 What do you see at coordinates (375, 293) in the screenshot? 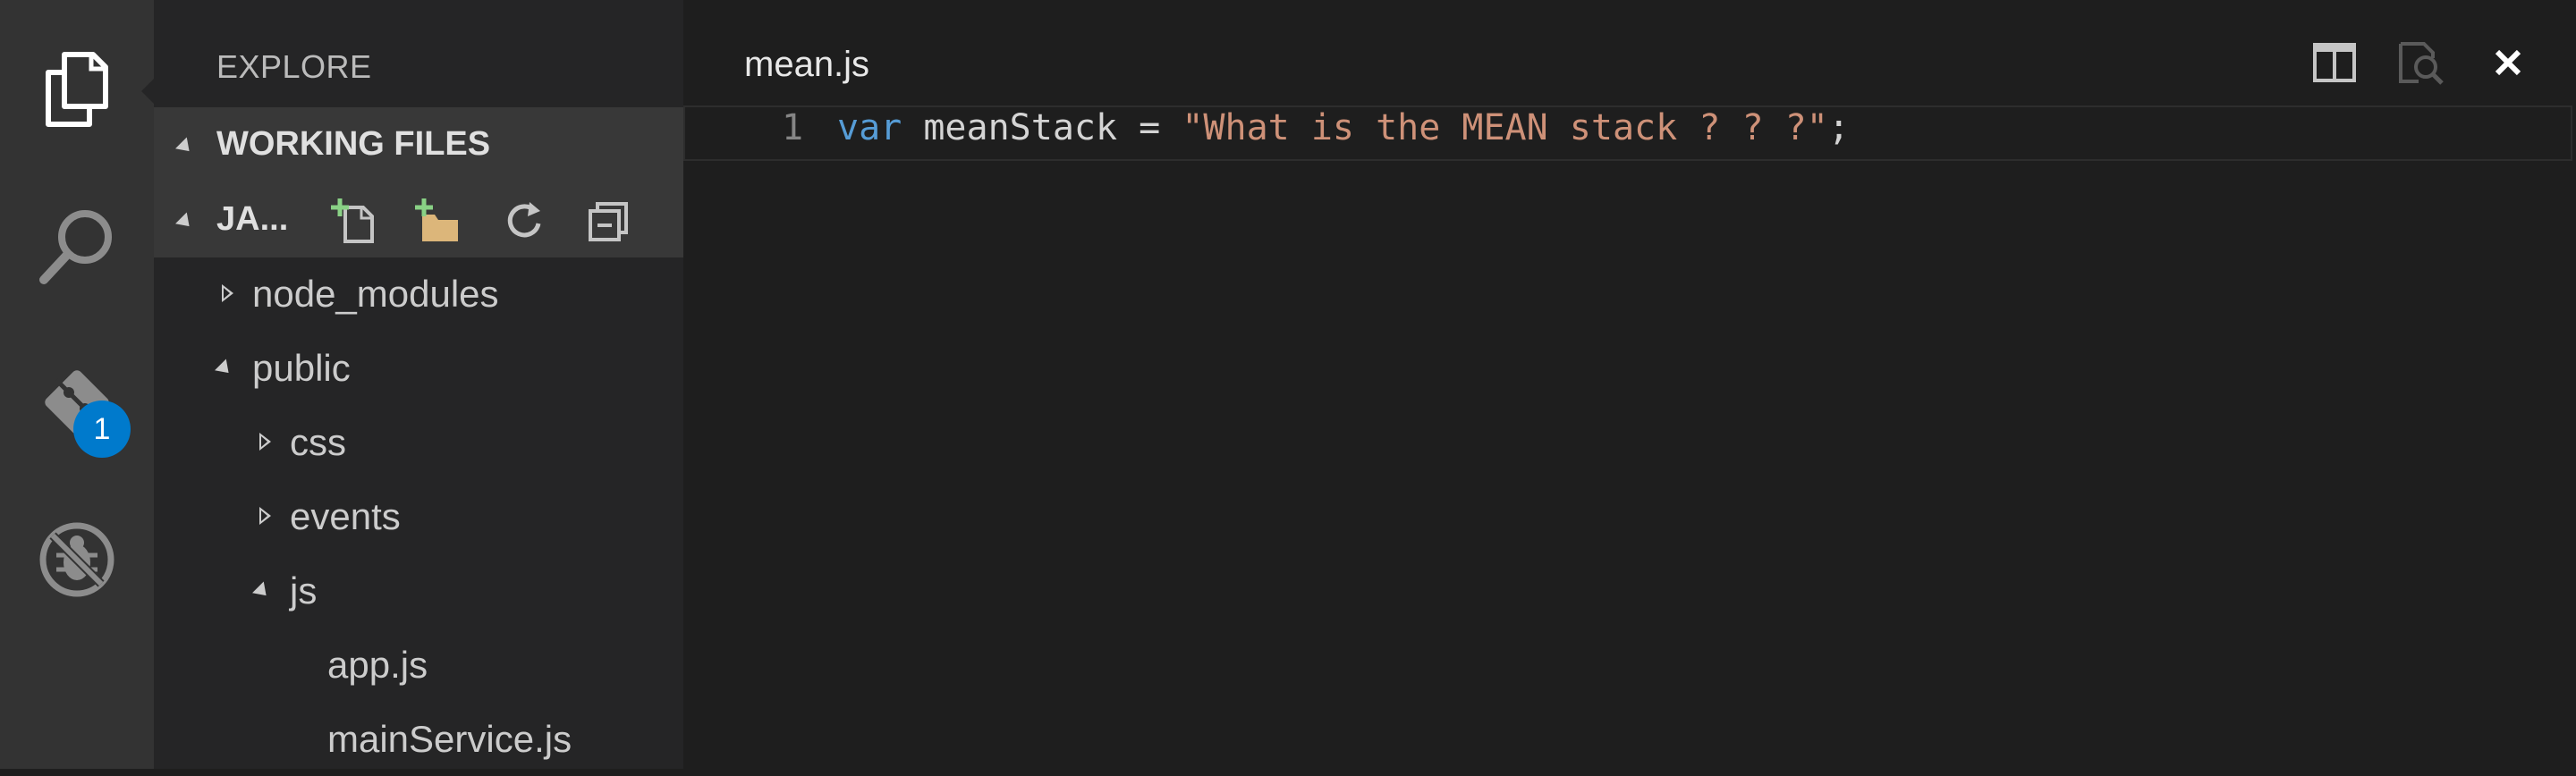
I see `tree-item-label: node_modules` at bounding box center [375, 293].